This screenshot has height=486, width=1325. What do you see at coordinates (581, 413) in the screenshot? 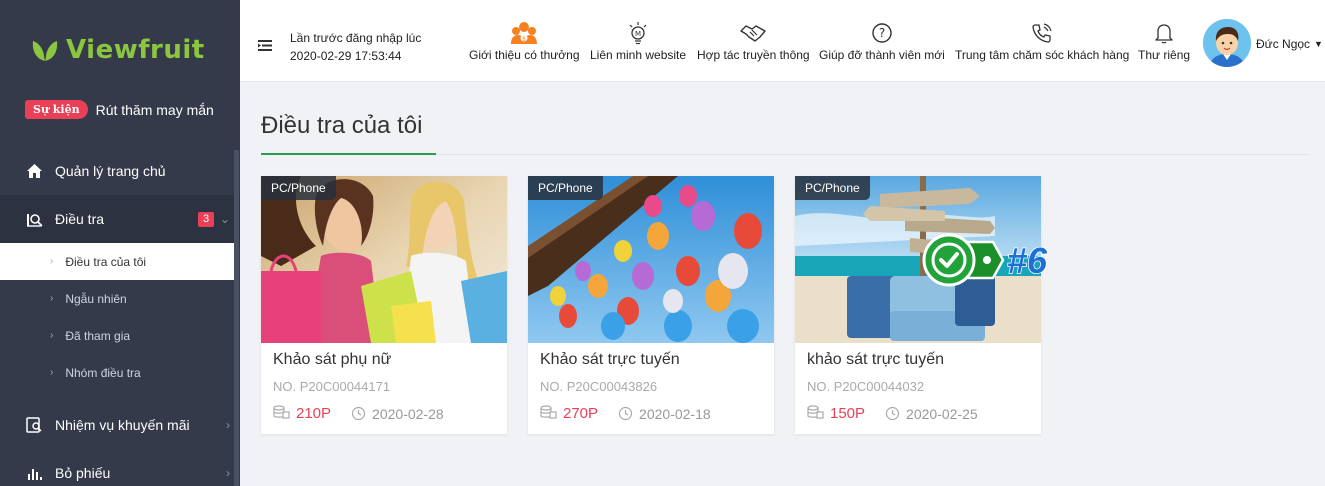
I see `survey-points: 270P` at bounding box center [581, 413].